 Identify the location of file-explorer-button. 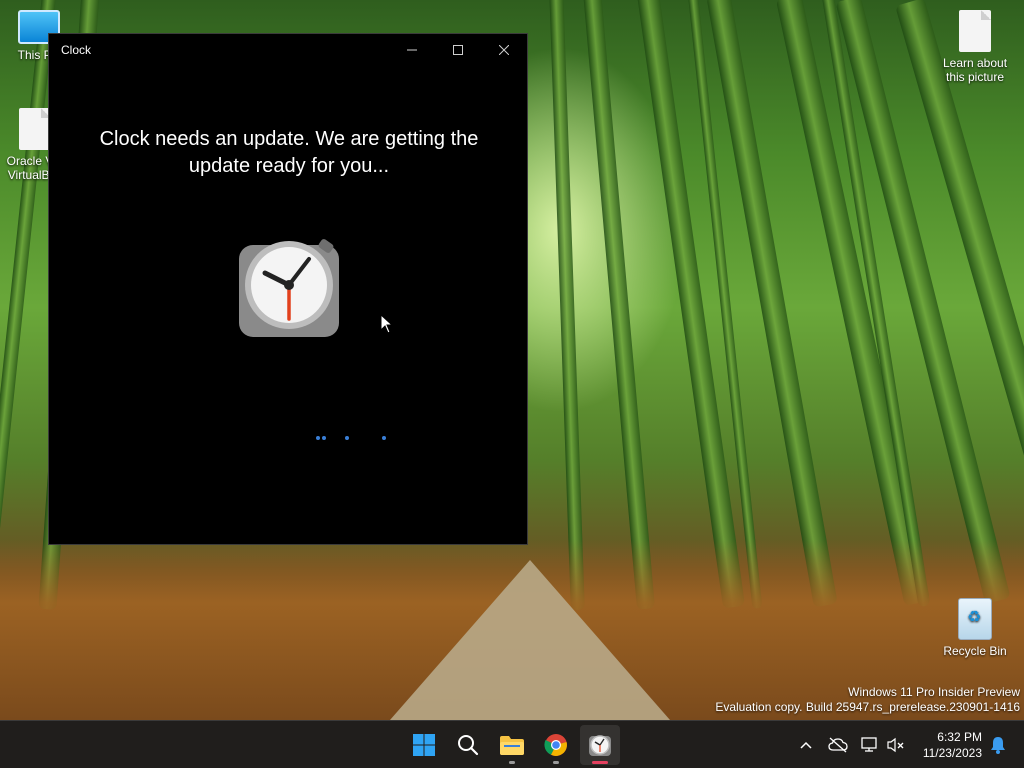
(512, 745).